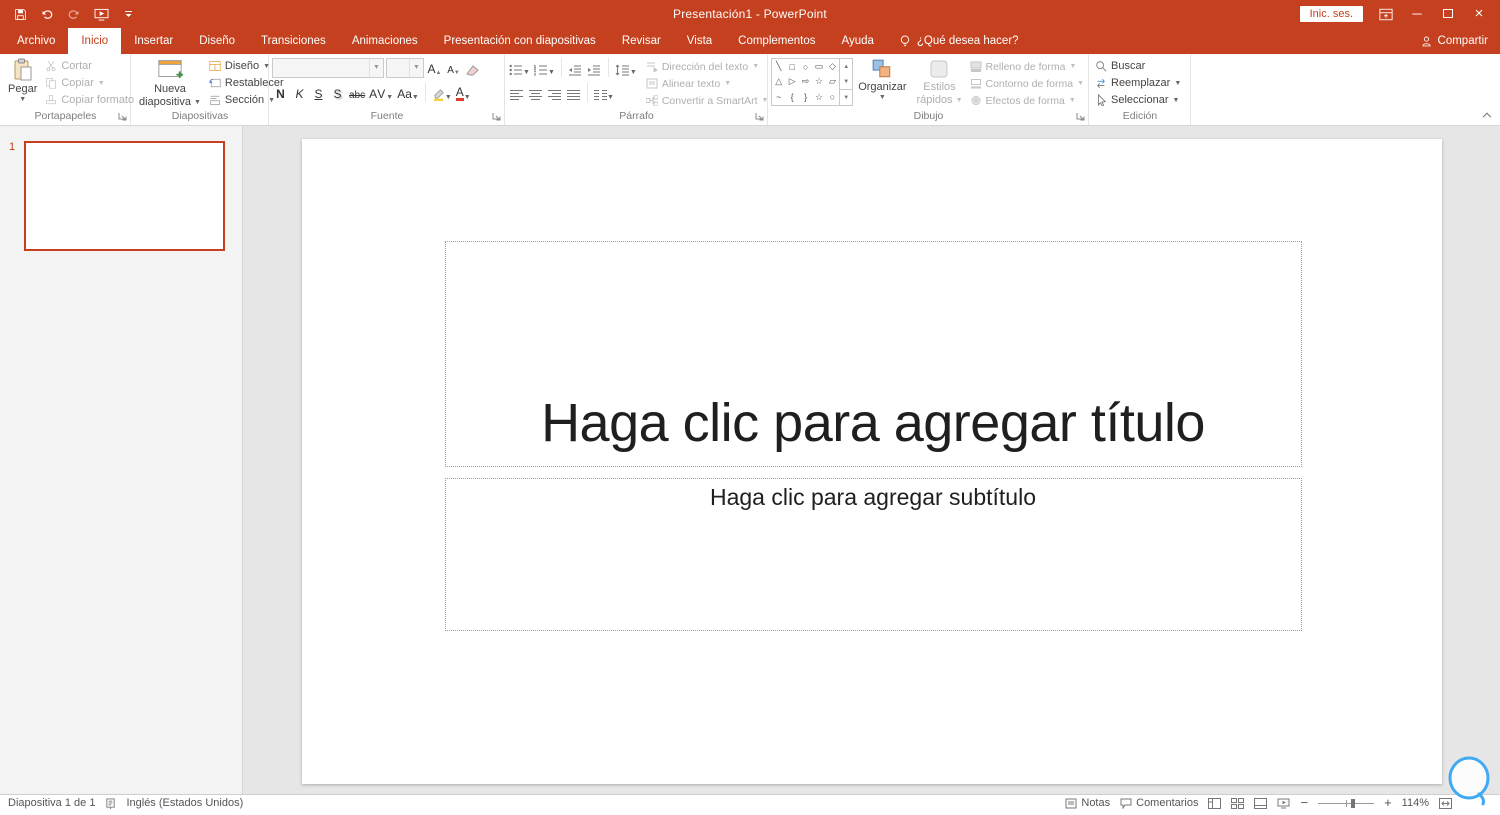 The height and width of the screenshot is (815, 1500). What do you see at coordinates (124, 196) in the screenshot?
I see `slide-thumbnail` at bounding box center [124, 196].